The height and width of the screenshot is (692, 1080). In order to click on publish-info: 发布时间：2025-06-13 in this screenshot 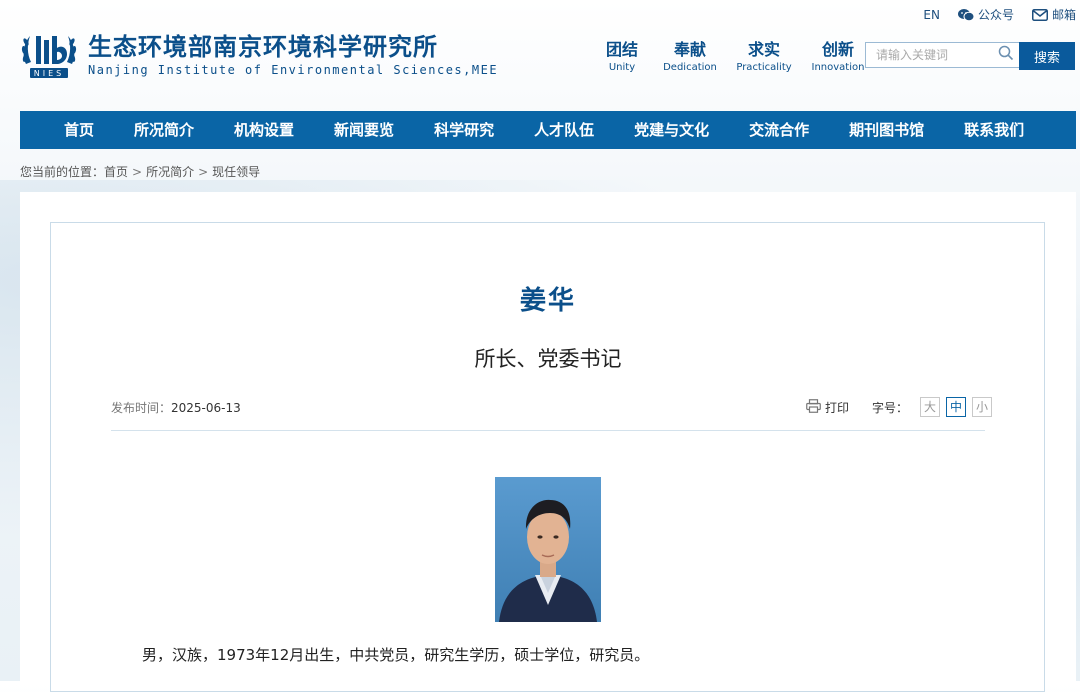, I will do `click(176, 407)`.